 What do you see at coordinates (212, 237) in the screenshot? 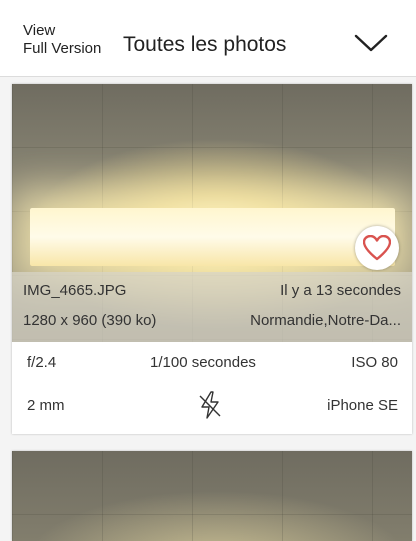
I see `ceiling-light` at bounding box center [212, 237].